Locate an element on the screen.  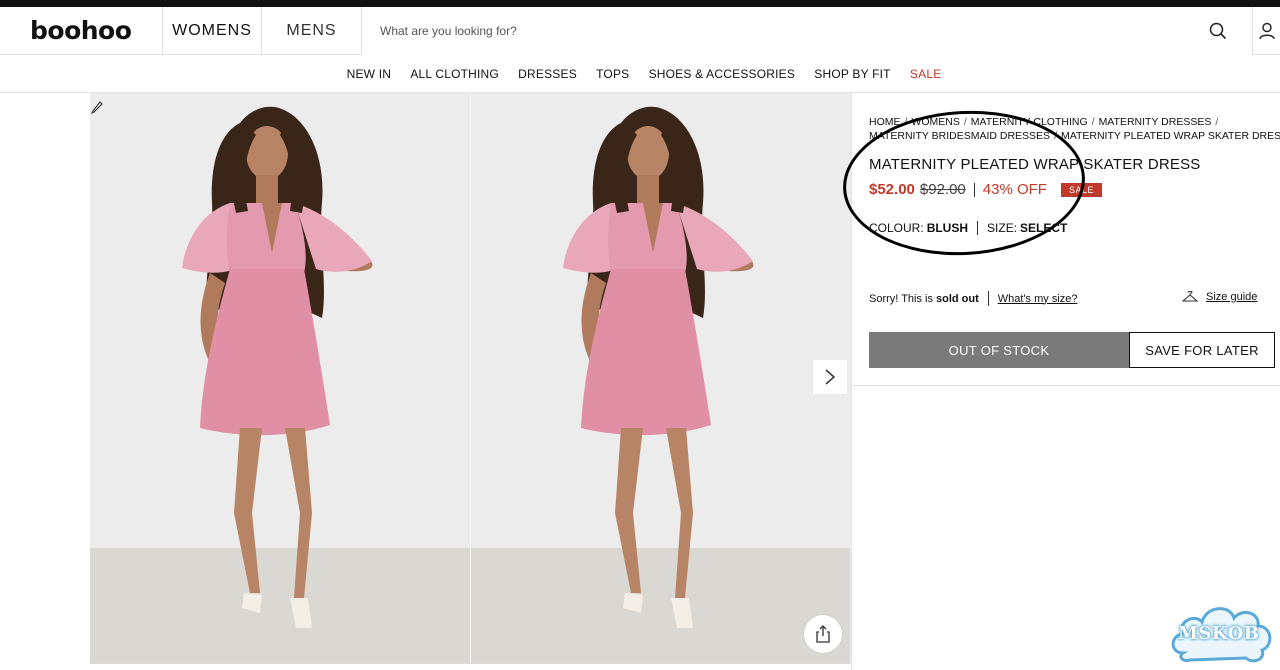
nav-shop-by-fit: SHOP BY FIT is located at coordinates (853, 74).